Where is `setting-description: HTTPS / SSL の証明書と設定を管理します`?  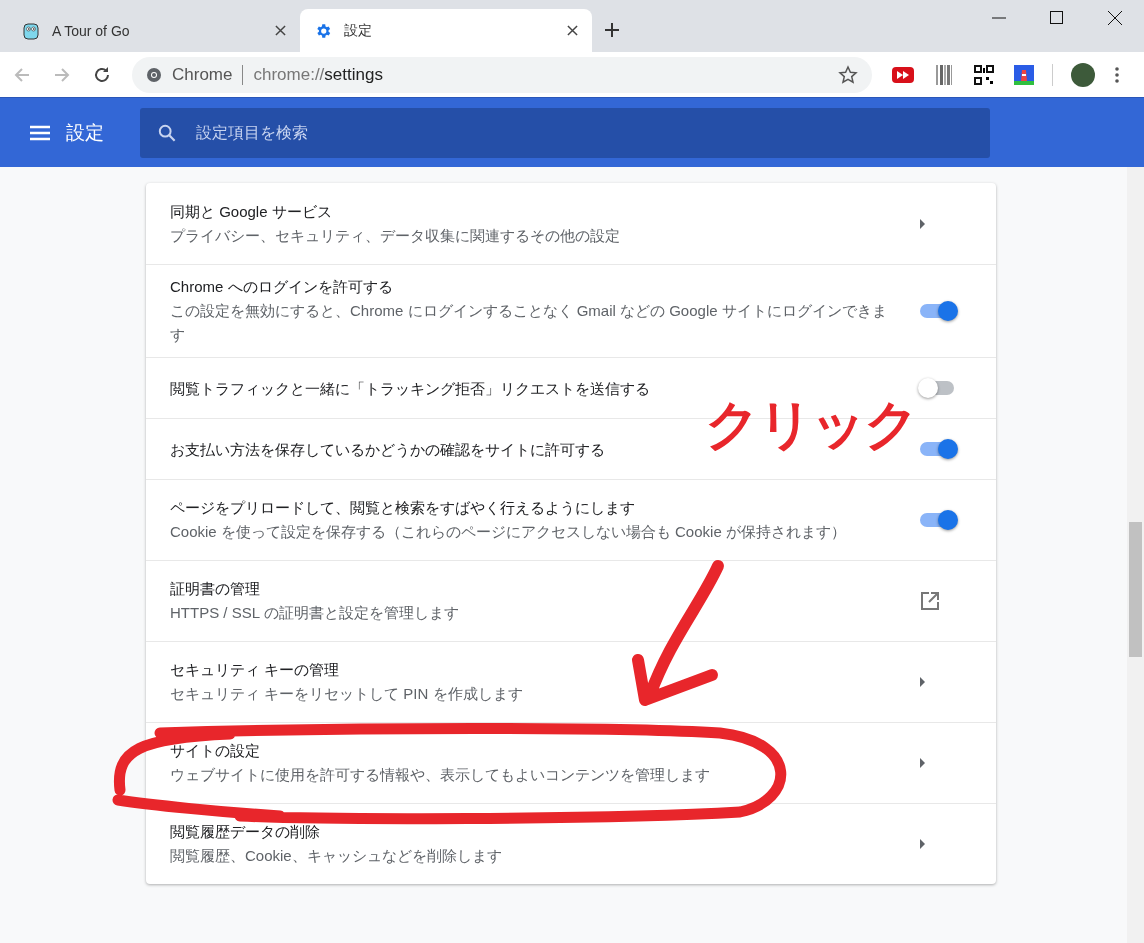 setting-description: HTTPS / SSL の証明書と設定を管理します is located at coordinates (315, 613).